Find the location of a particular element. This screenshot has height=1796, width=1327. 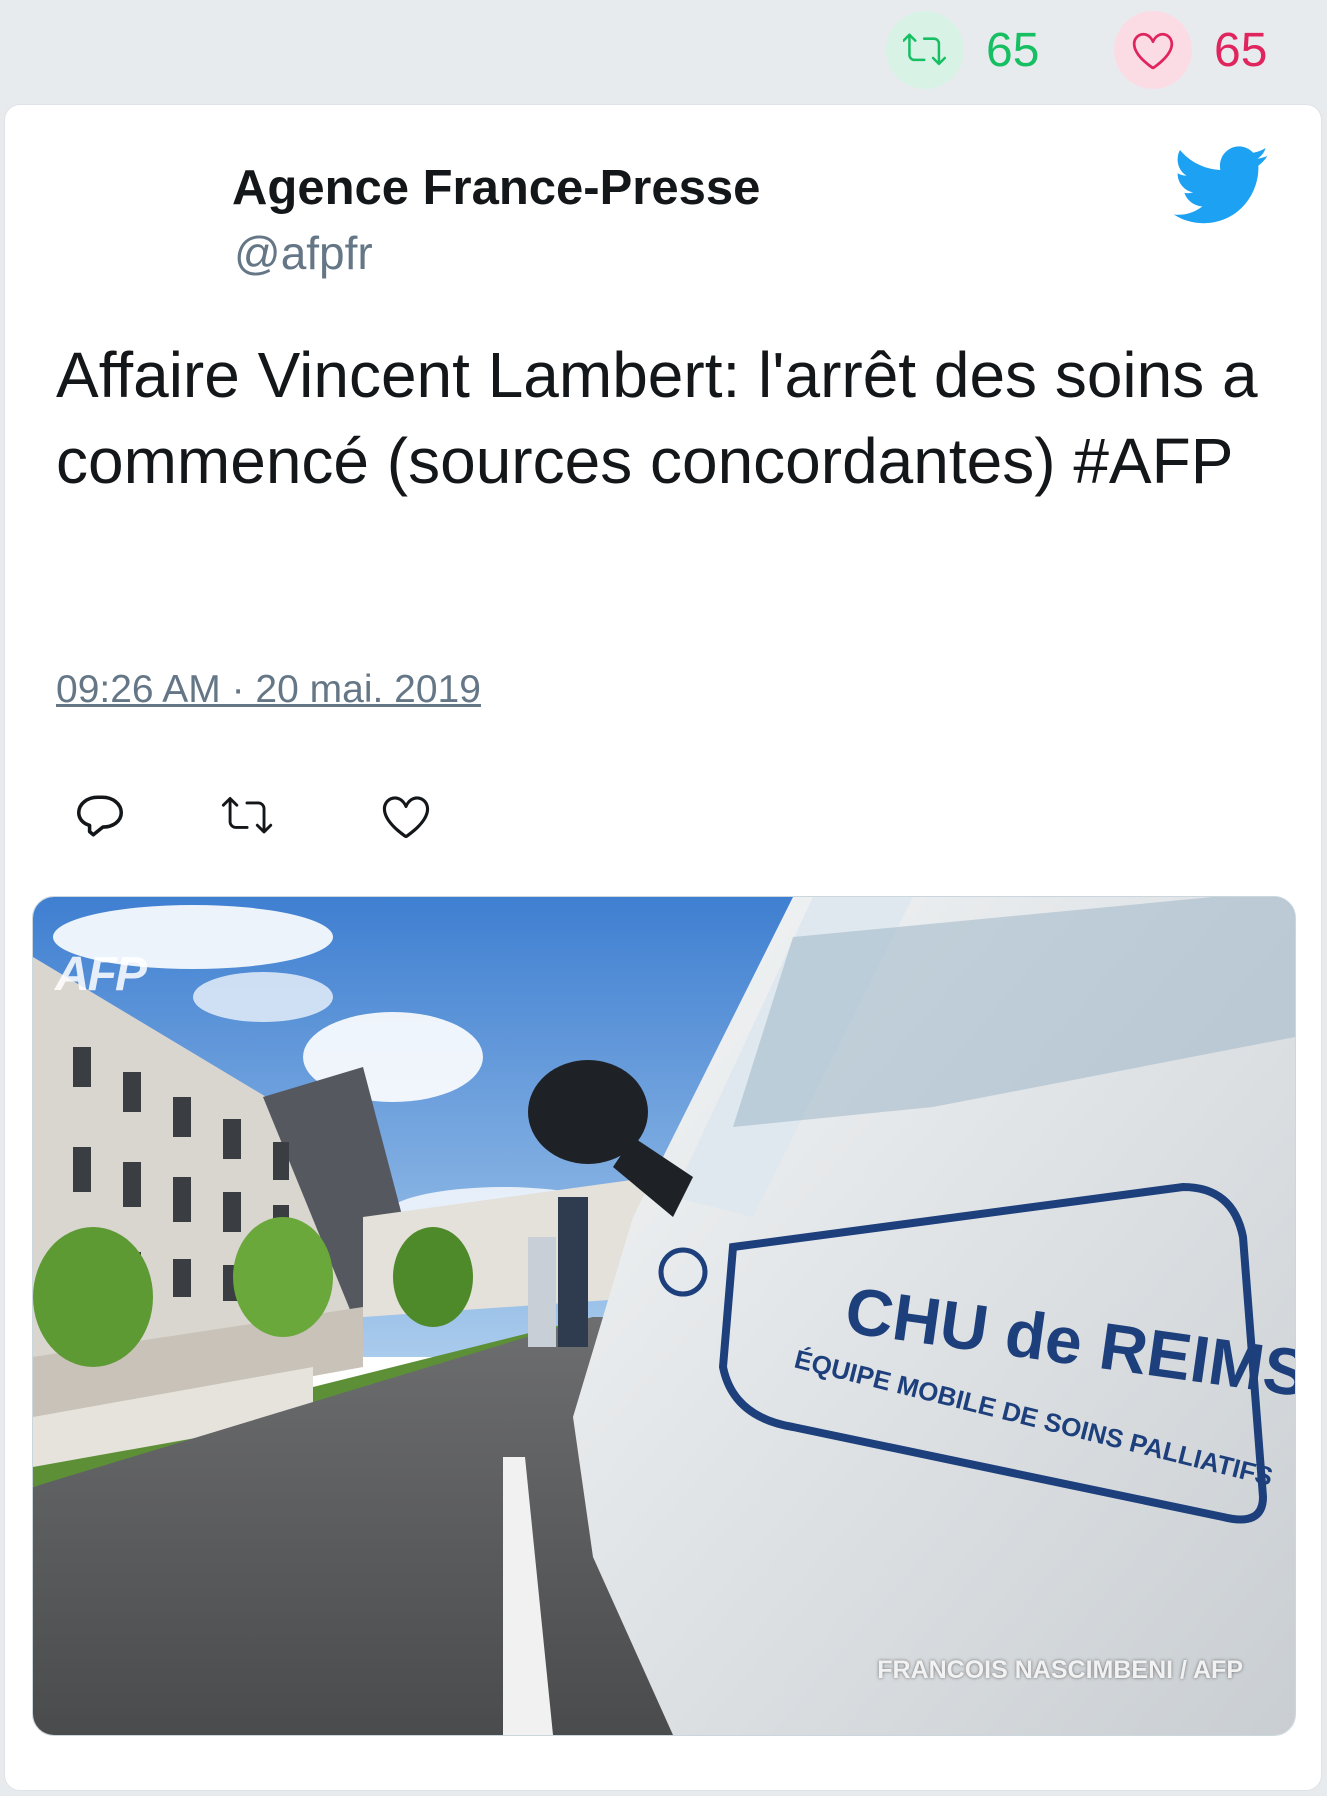

retweet-count: 65 is located at coordinates (1013, 50).